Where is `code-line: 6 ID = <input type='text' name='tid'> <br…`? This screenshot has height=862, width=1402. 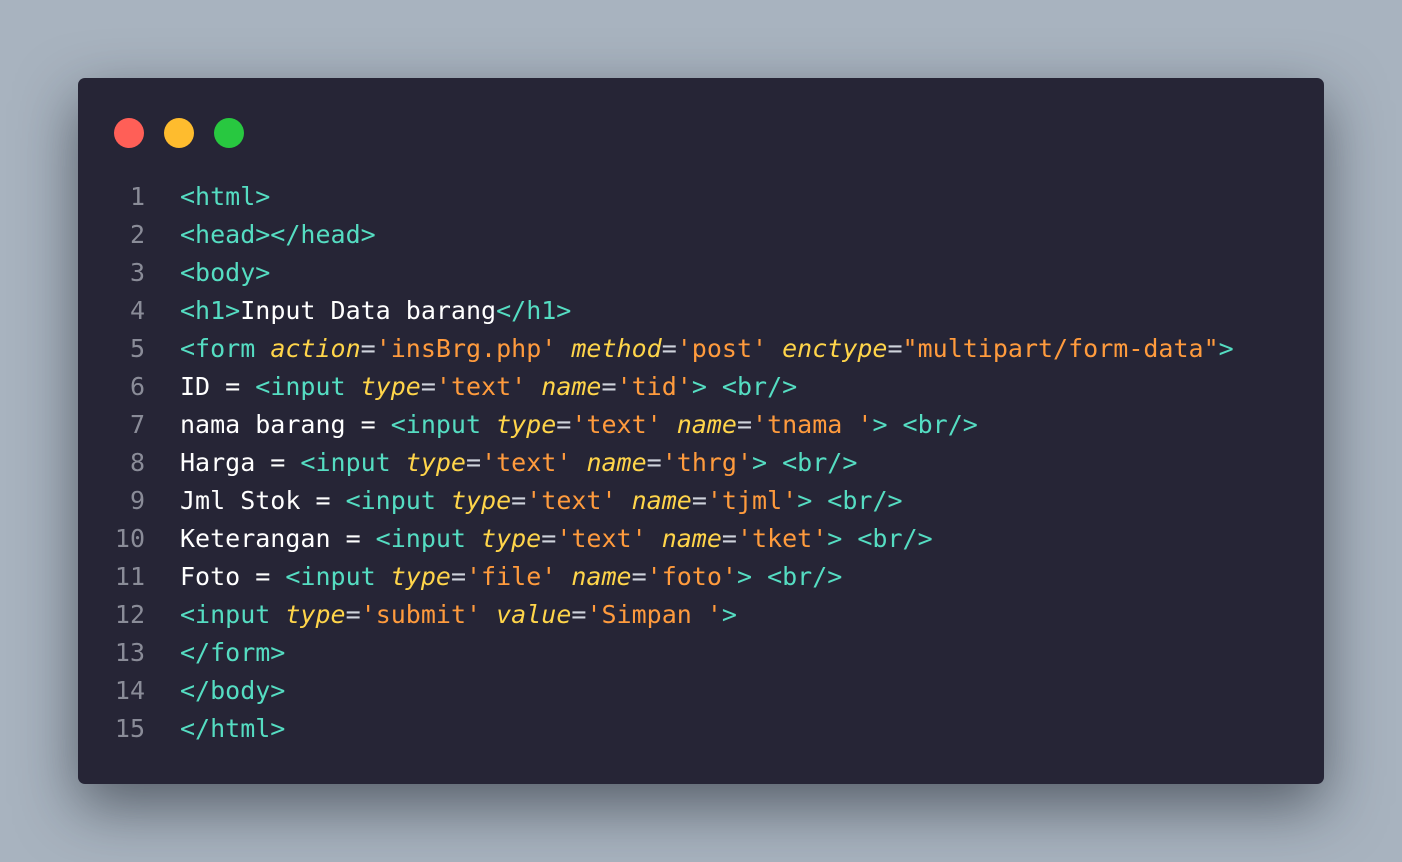 code-line: 6 ID = <input type='text' name='tid'> <br… is located at coordinates (701, 387).